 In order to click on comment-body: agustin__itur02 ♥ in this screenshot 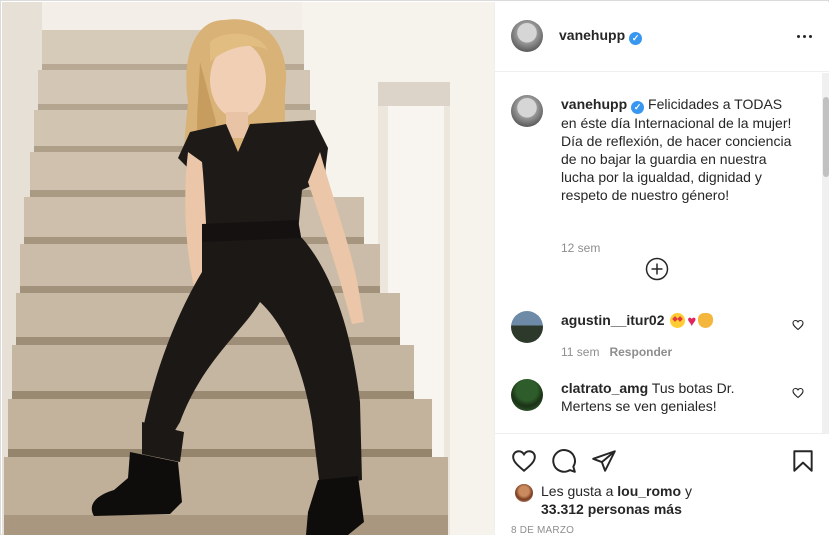, I will do `click(668, 321)`.